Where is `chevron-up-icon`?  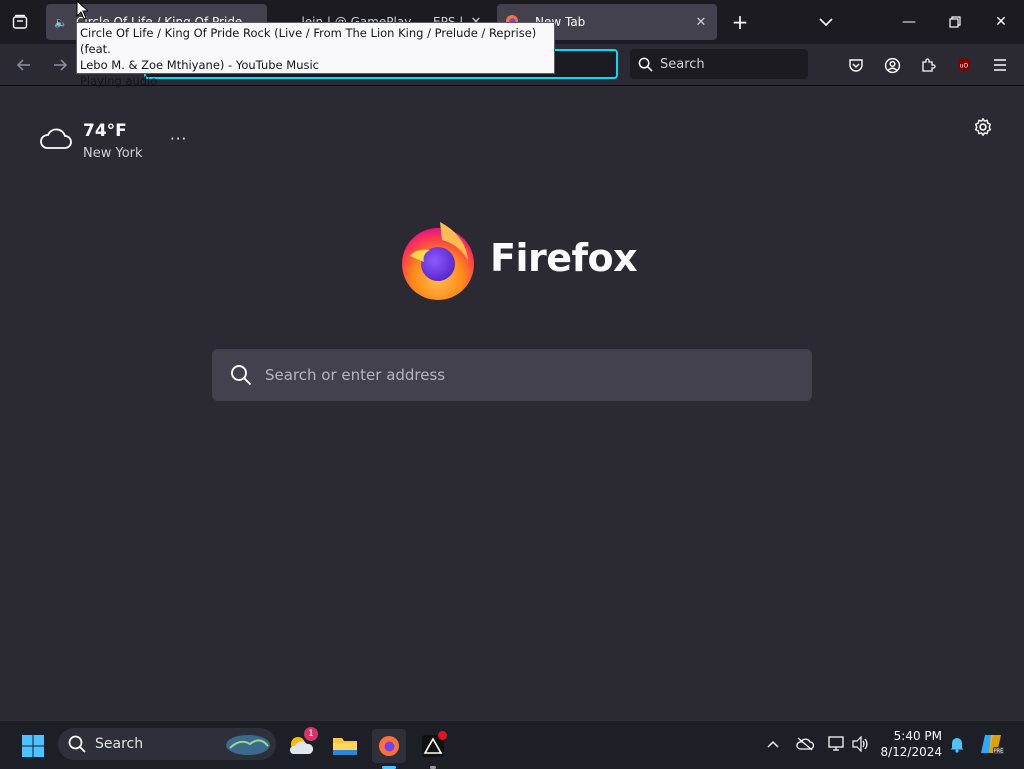 chevron-up-icon is located at coordinates (773, 744).